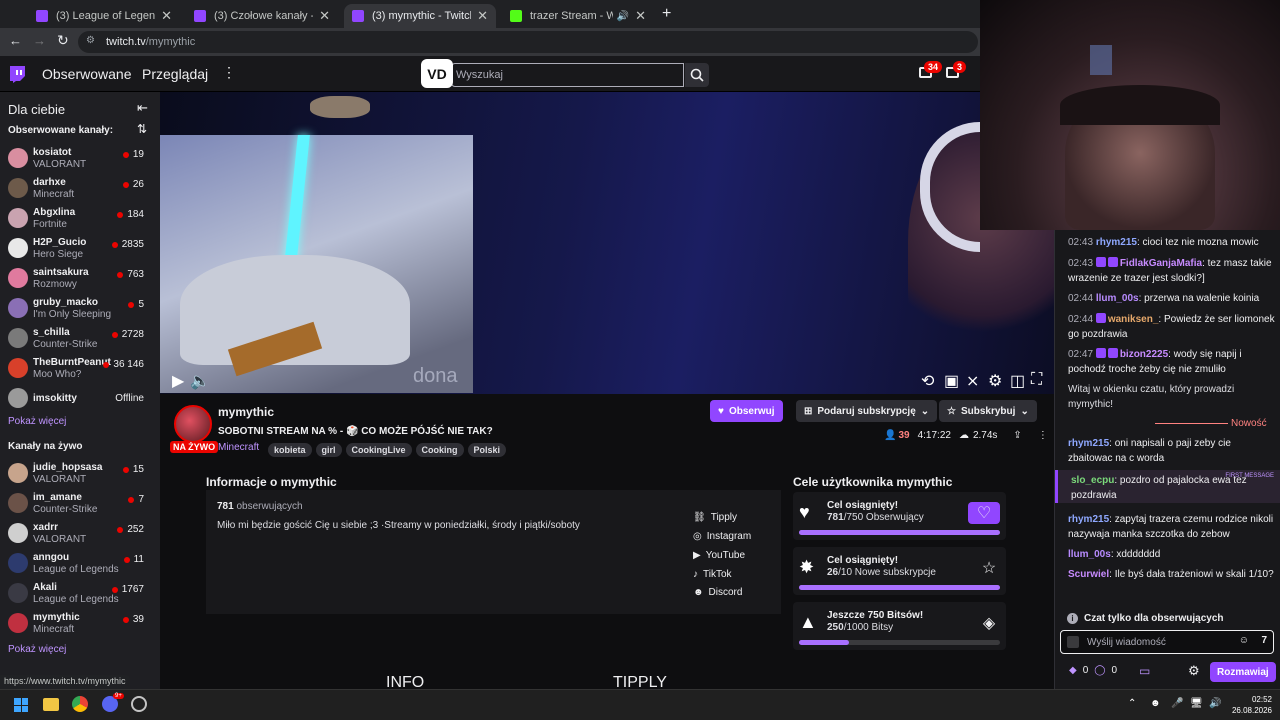 The width and height of the screenshot is (1280, 720). What do you see at coordinates (420, 16) in the screenshot?
I see `tab-mymythic: (3) mymythic - Twitch ✕` at bounding box center [420, 16].